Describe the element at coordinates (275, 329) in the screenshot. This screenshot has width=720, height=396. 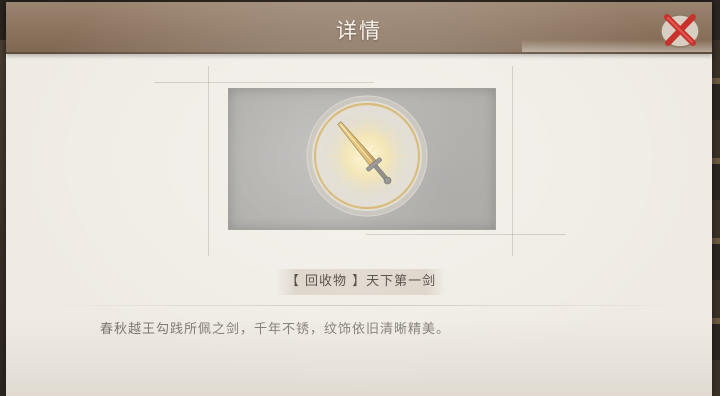
I see `item-description: 春秋越王勾践所佩之剑，千年不锈，纹饰依旧清晰精美。` at that location.